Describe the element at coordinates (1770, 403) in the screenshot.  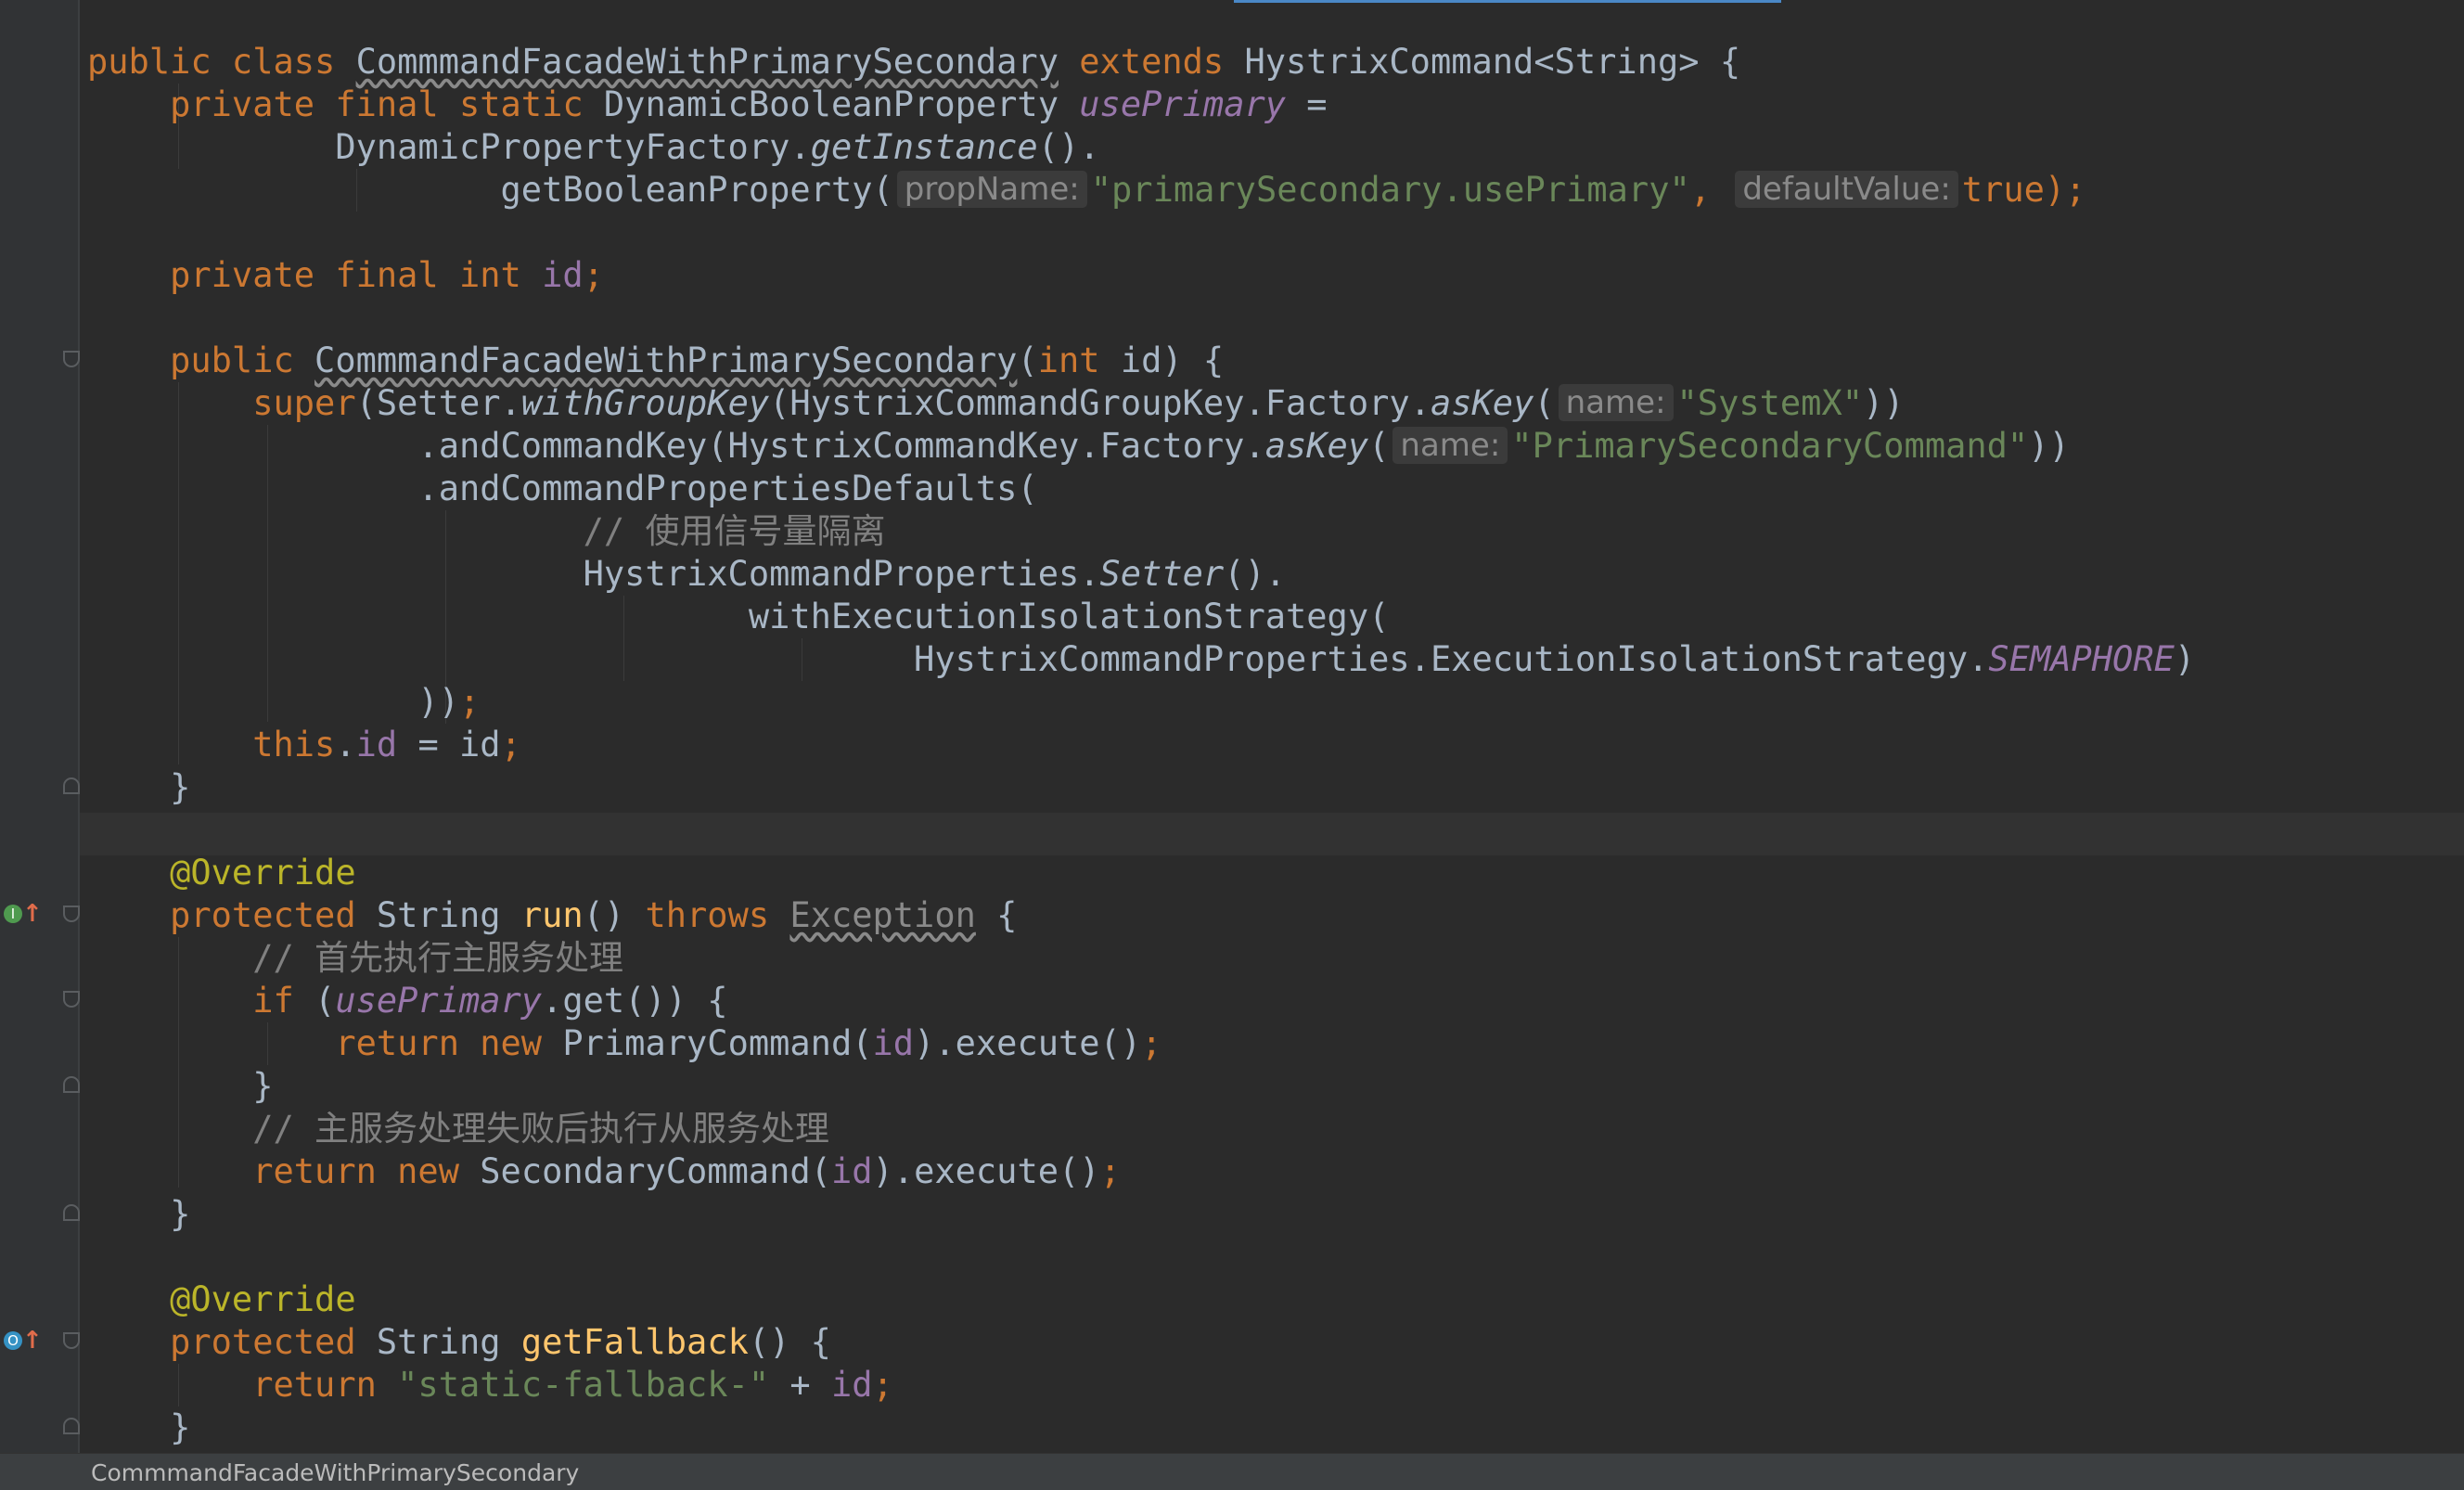
I see `string-literal: "SystemX"` at that location.